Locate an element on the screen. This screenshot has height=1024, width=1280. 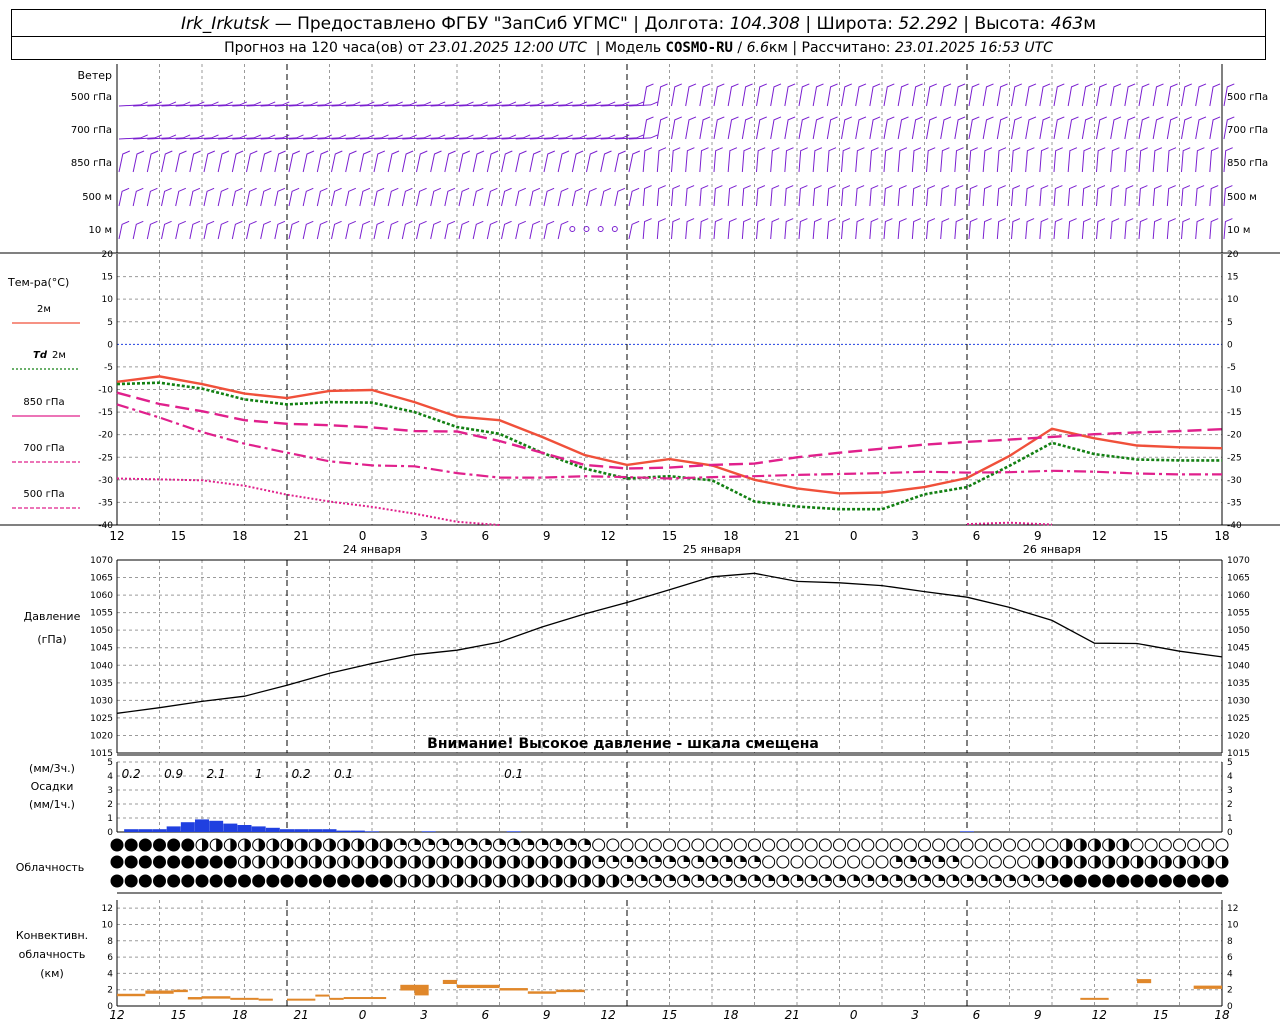
pressure-ytick-right: 1050 is located at coordinates (1238, 631).